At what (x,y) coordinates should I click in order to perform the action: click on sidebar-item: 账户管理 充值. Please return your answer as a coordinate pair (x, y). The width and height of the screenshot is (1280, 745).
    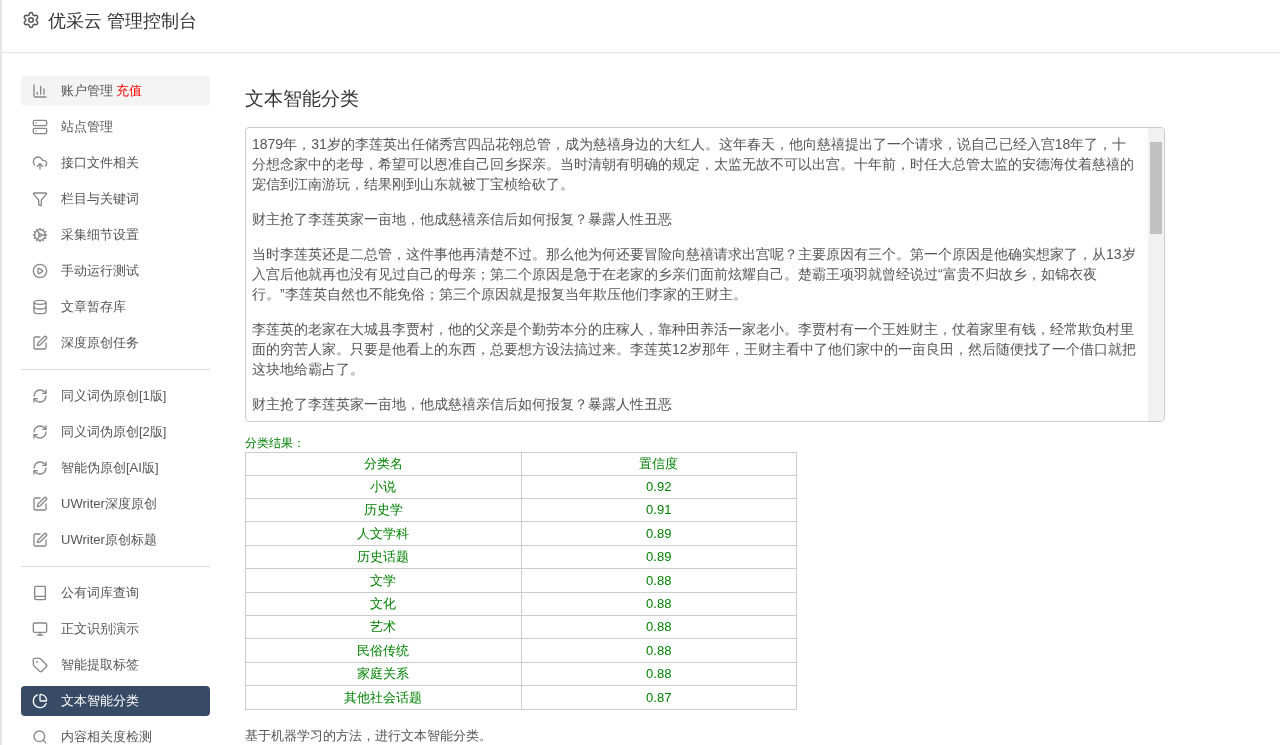
    Looking at the image, I should click on (115, 91).